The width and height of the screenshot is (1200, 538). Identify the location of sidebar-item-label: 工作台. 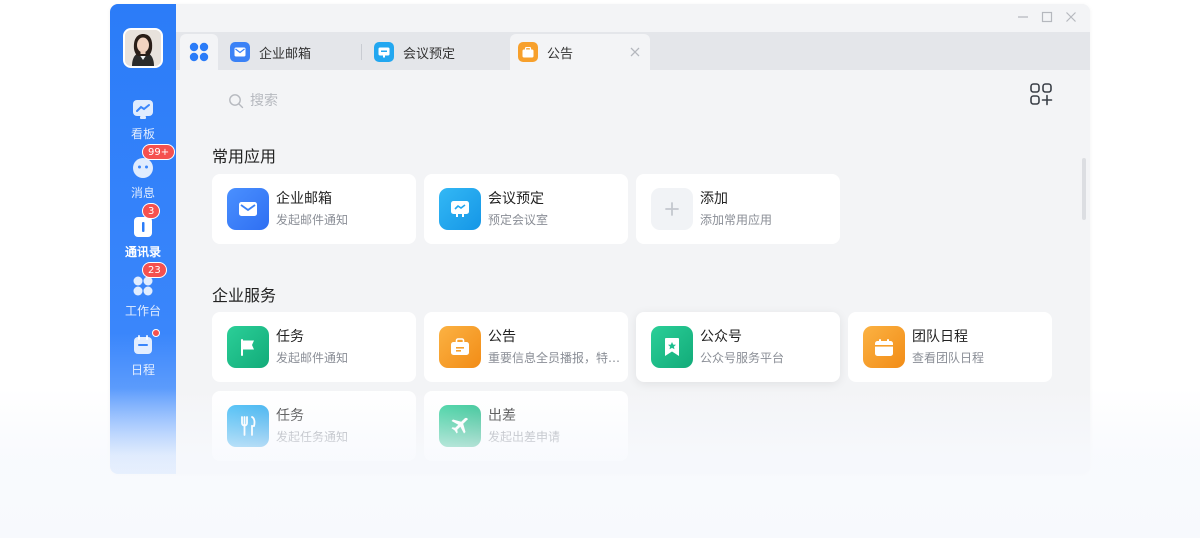
(142, 311).